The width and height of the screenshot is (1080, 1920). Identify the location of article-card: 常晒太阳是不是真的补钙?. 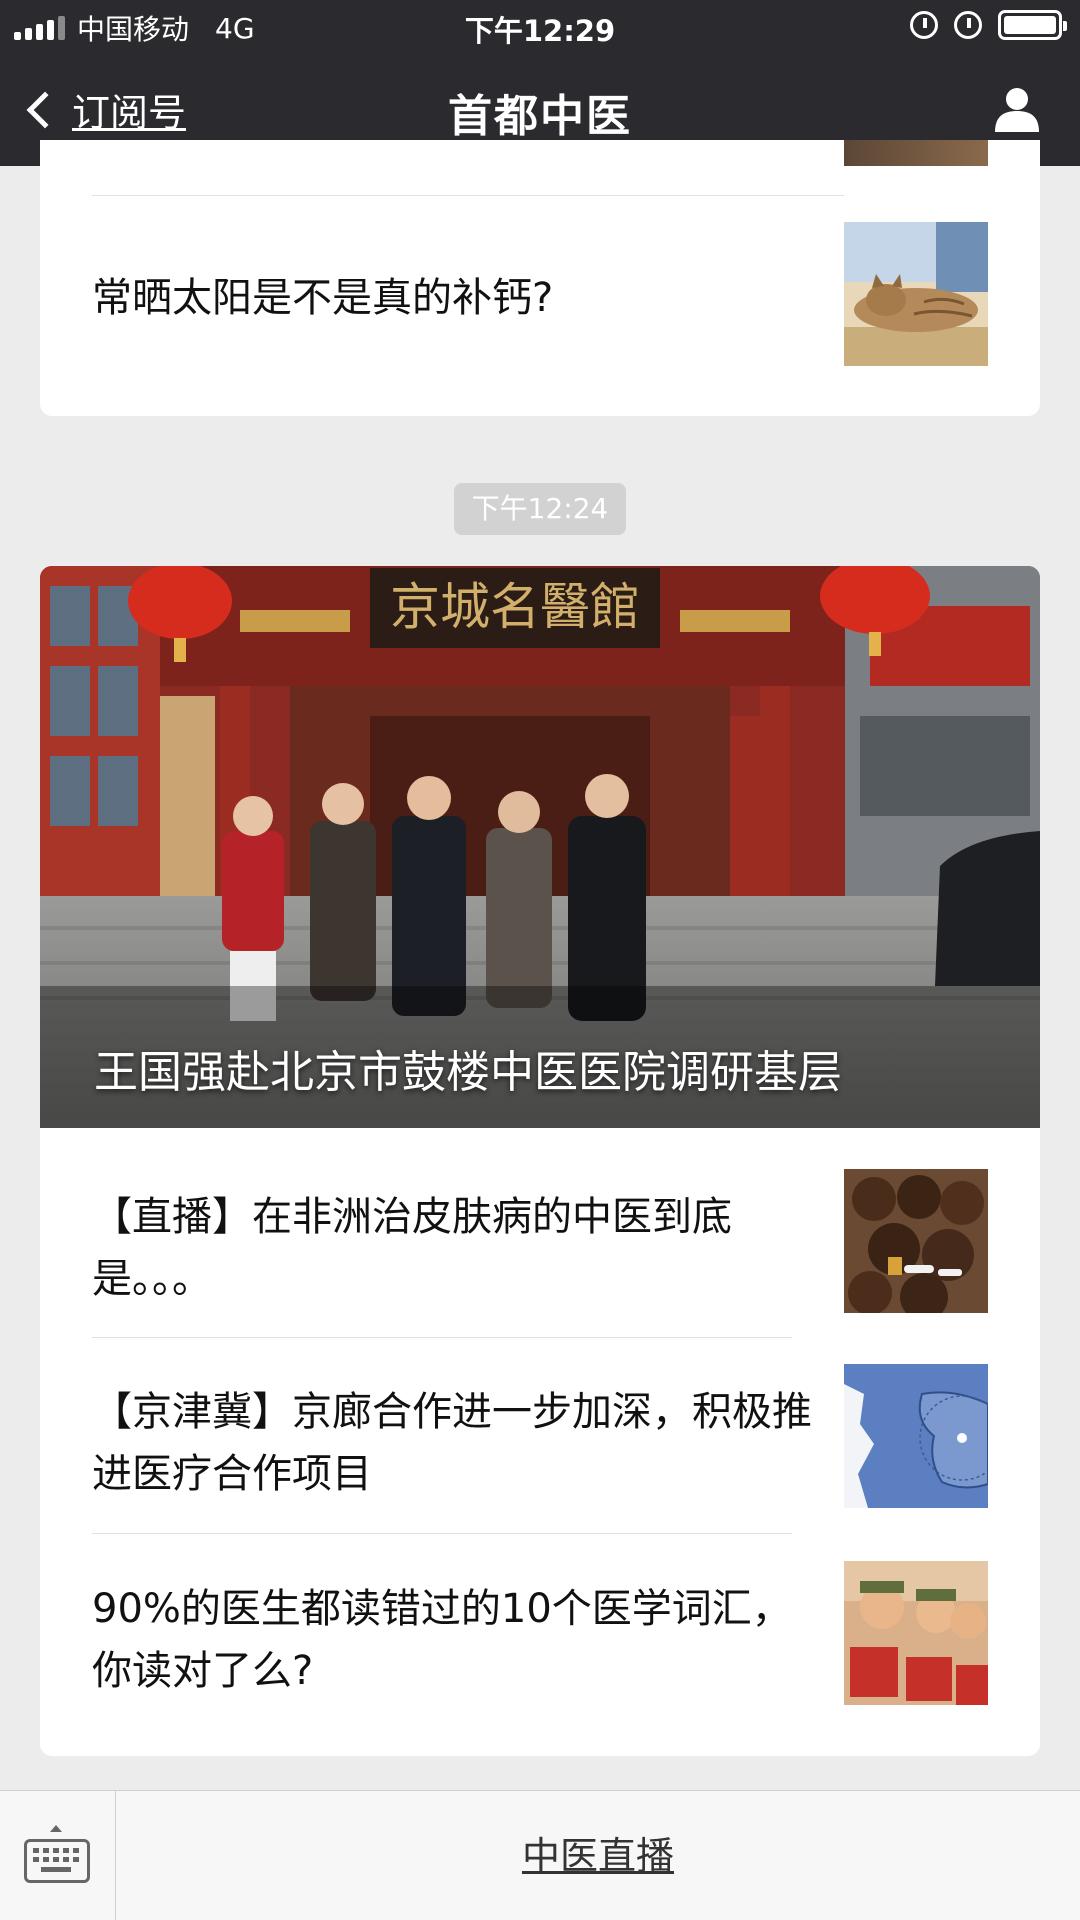
(540, 278).